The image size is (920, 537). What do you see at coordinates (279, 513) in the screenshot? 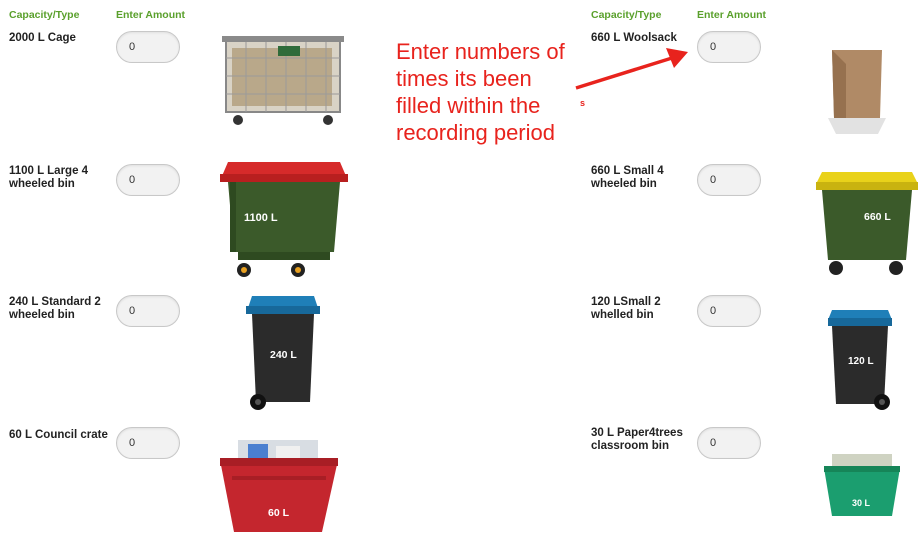
I see `bin-size-text: 60 L` at bounding box center [279, 513].